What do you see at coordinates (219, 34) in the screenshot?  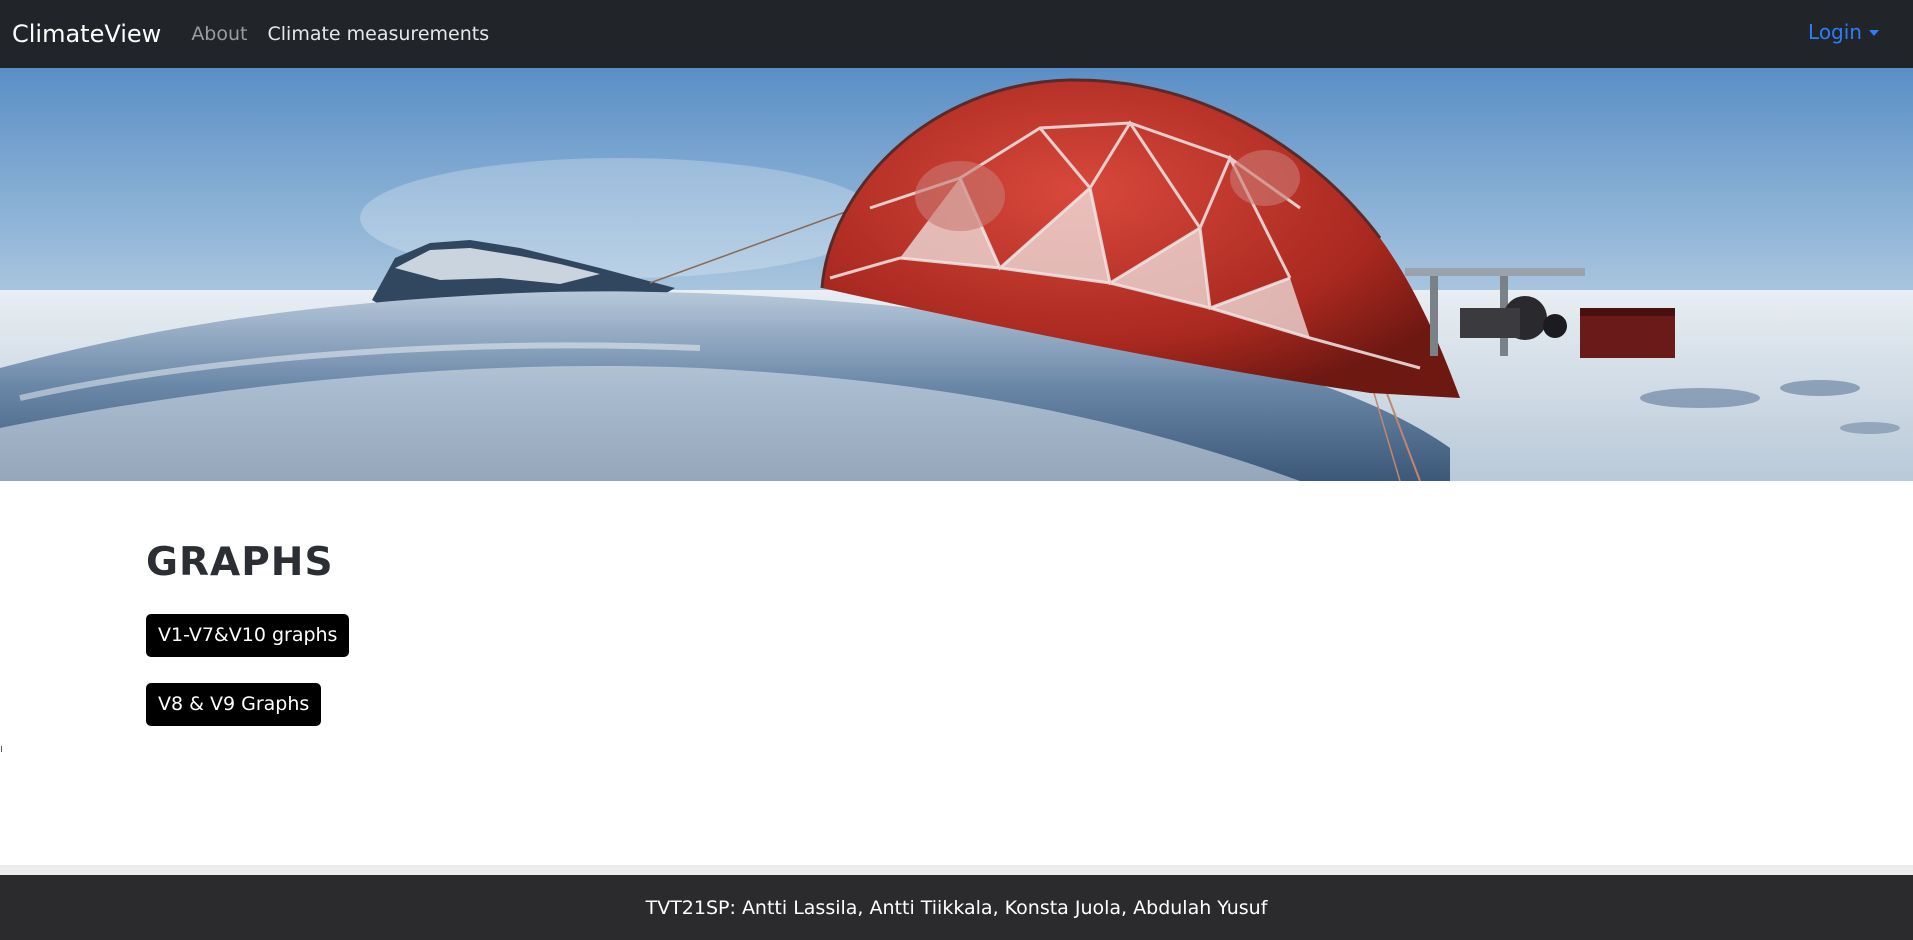 I see `nav-link-about: About` at bounding box center [219, 34].